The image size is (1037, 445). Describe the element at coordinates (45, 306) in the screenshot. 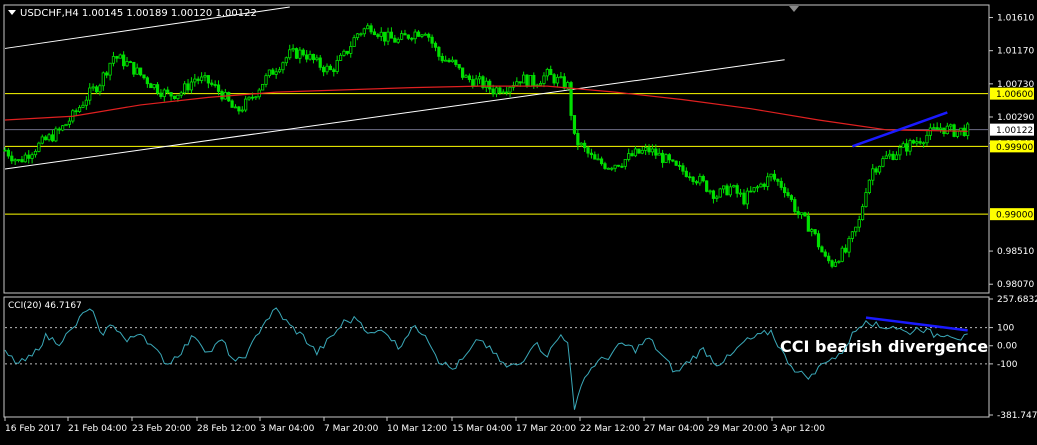

I see `cci-title: CCI(20) 46.7167` at that location.